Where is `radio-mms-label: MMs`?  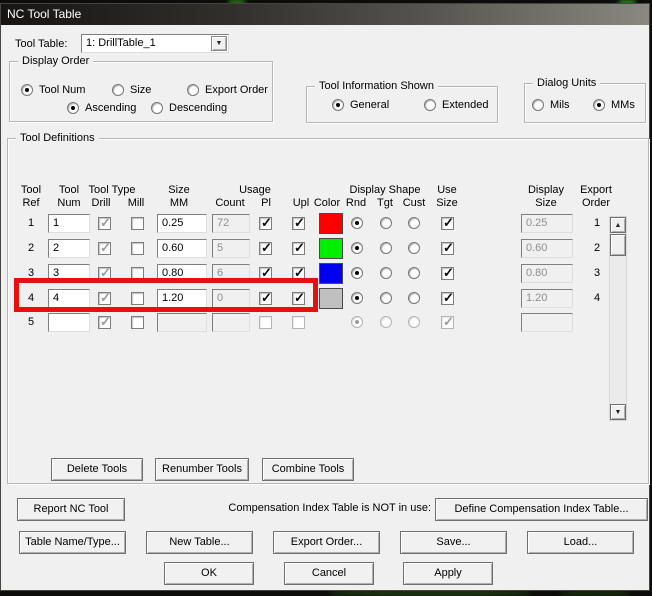
radio-mms-label: MMs is located at coordinates (623, 105).